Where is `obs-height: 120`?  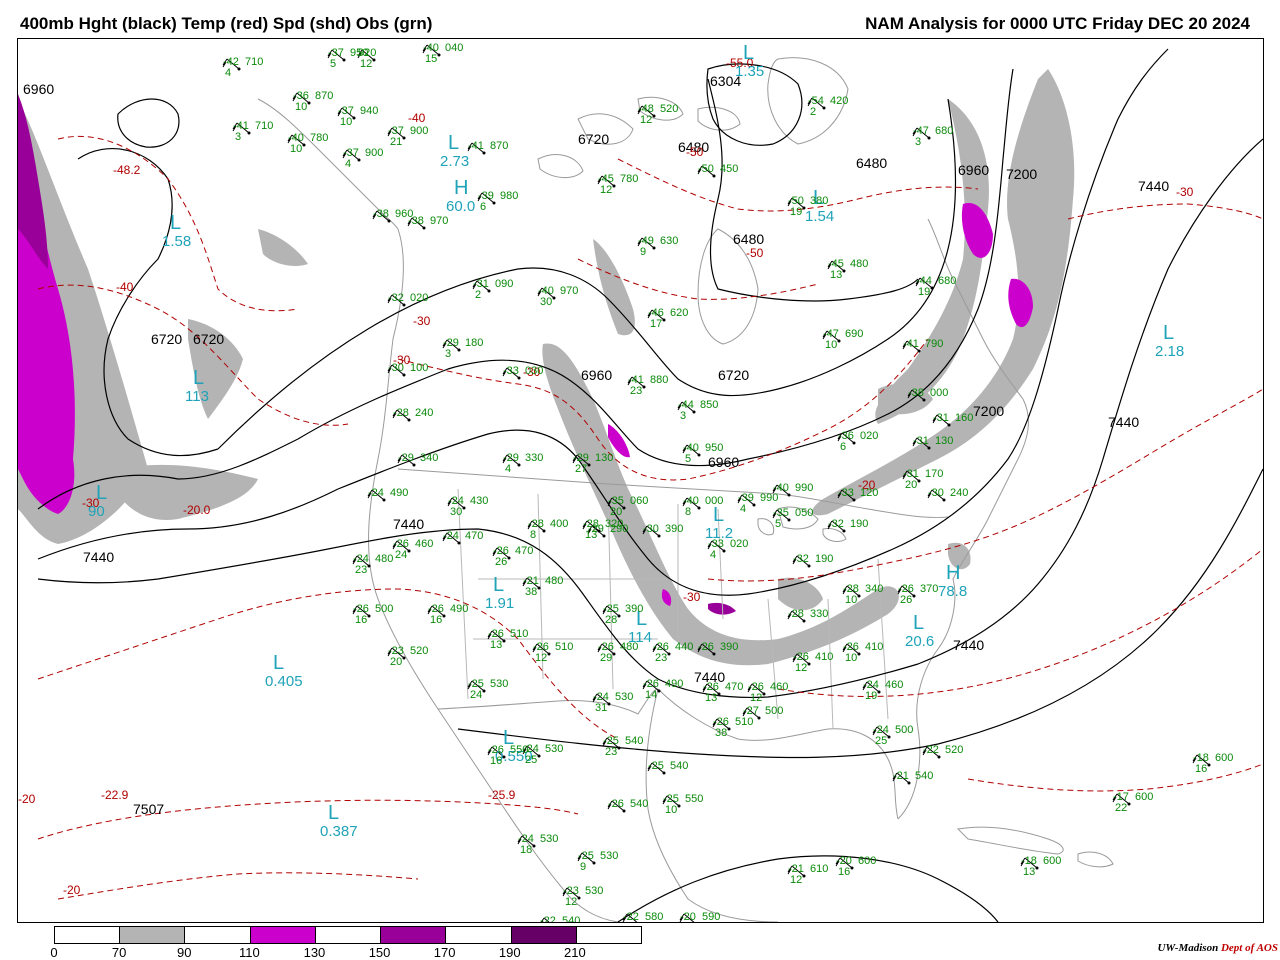 obs-height: 120 is located at coordinates (869, 493).